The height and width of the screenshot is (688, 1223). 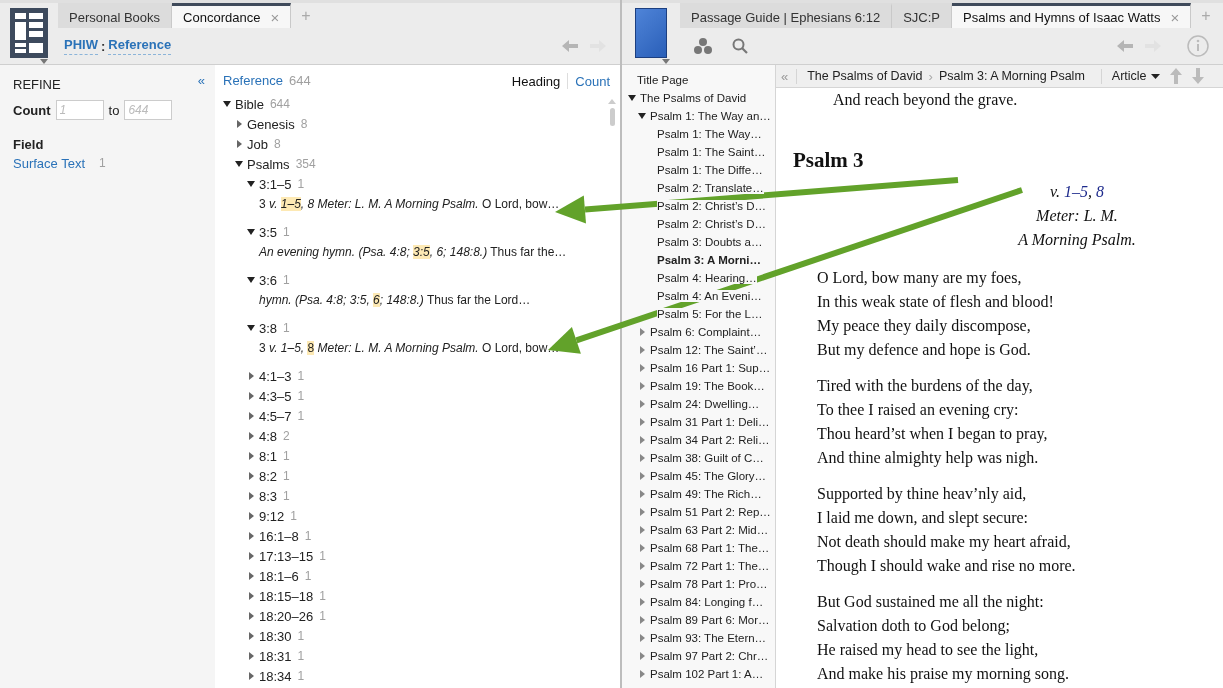 I want to click on three-dots-cluster-icon, so click(x=703, y=46).